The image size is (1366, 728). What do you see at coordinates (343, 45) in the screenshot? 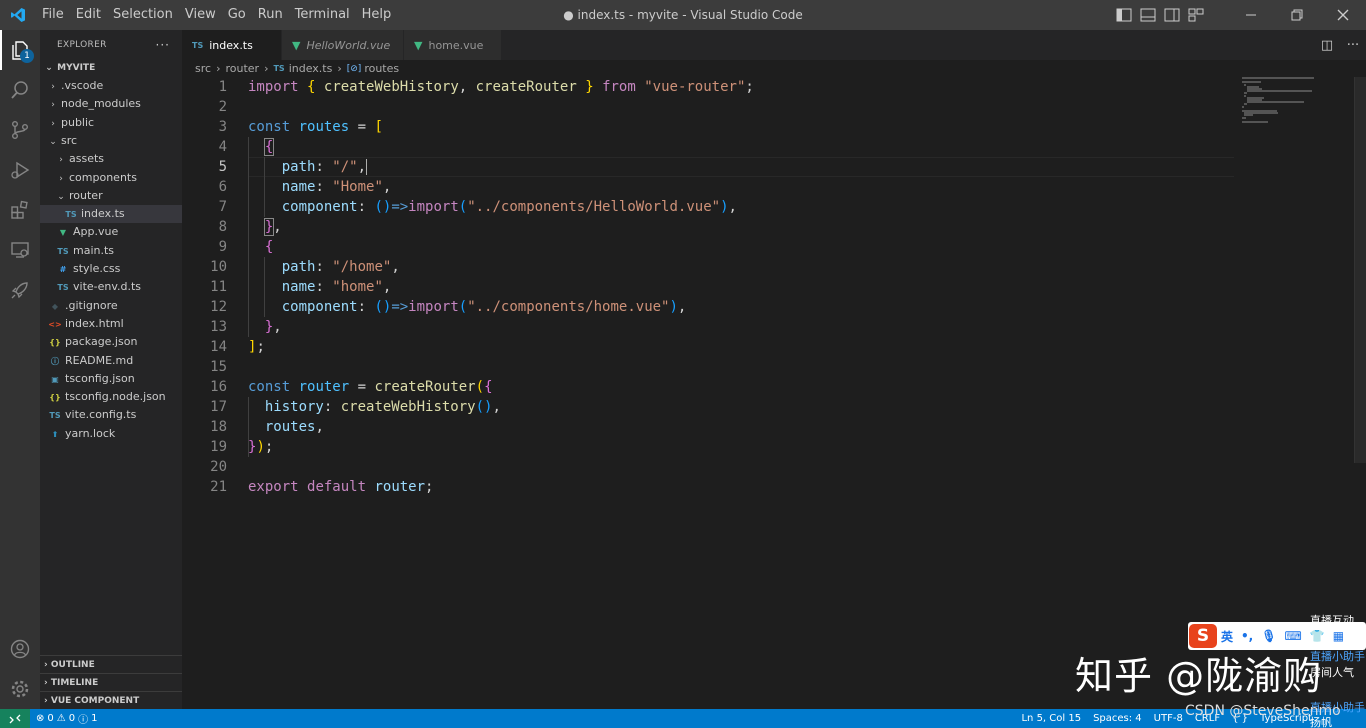
I see `tab-helloworld-vue: ▼ HelloWorld.vue` at bounding box center [343, 45].